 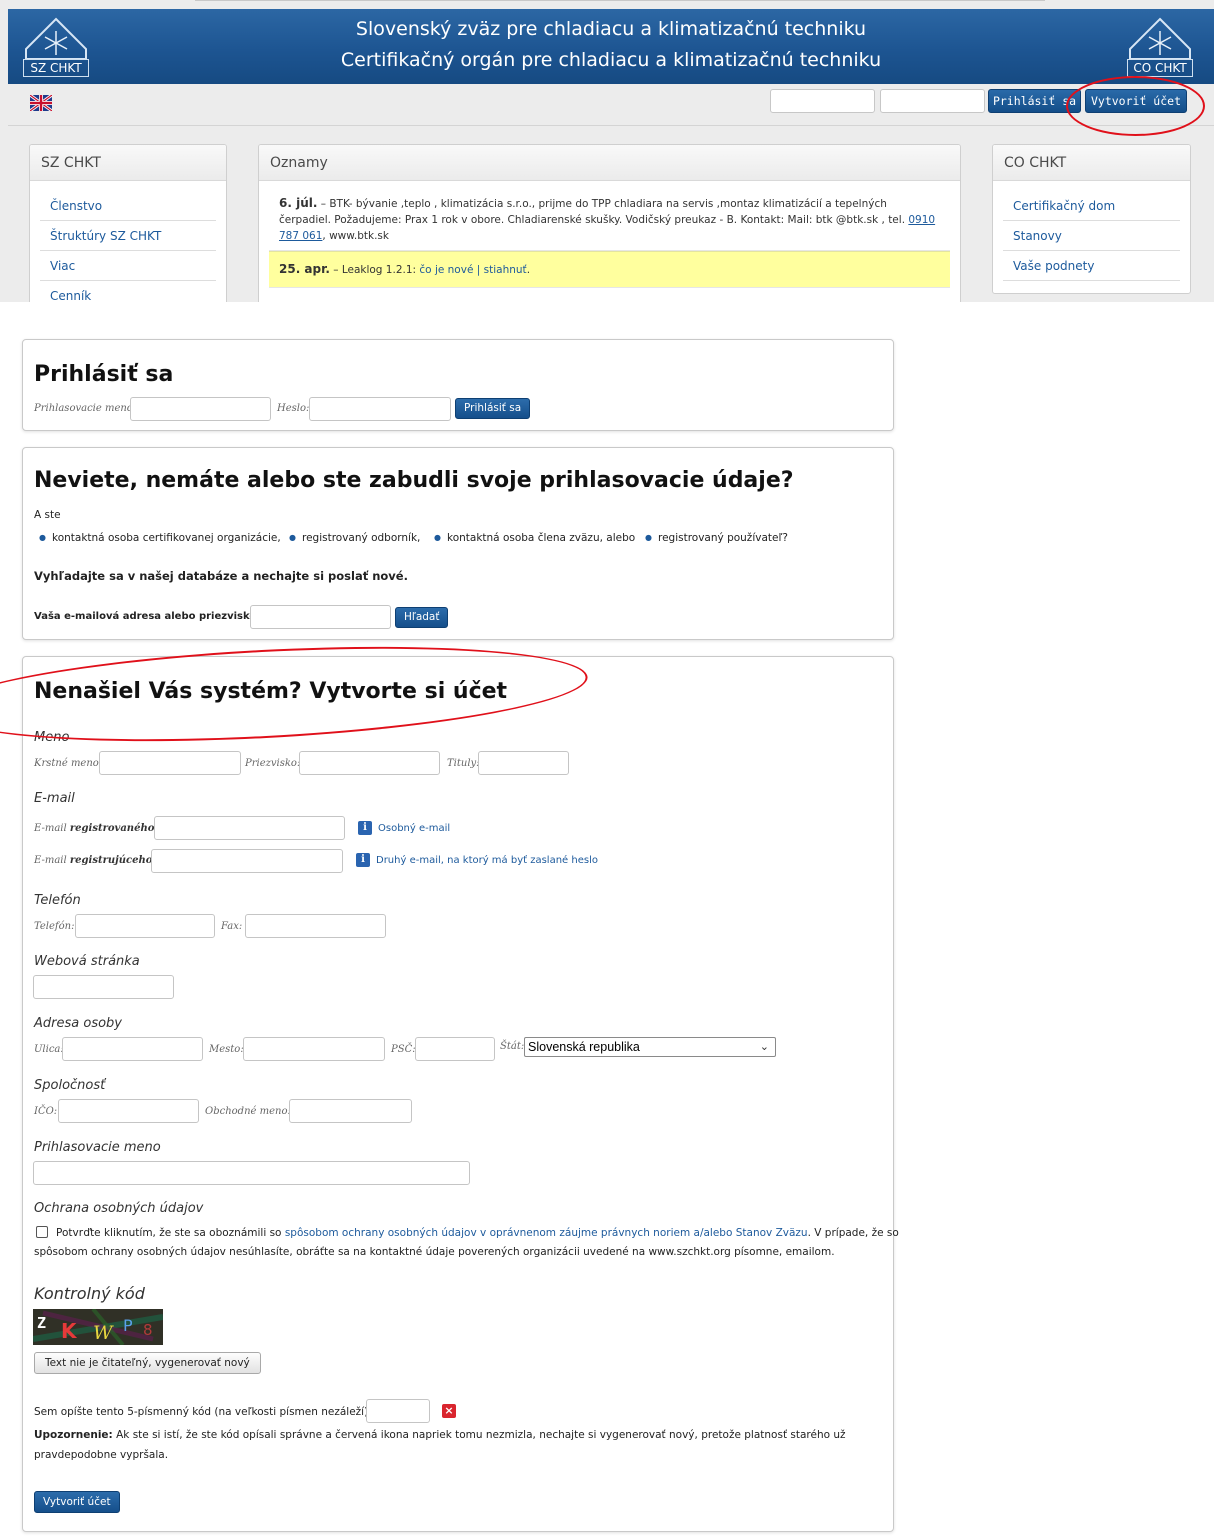 I want to click on whats-new-link: čo je nové, so click(x=446, y=270).